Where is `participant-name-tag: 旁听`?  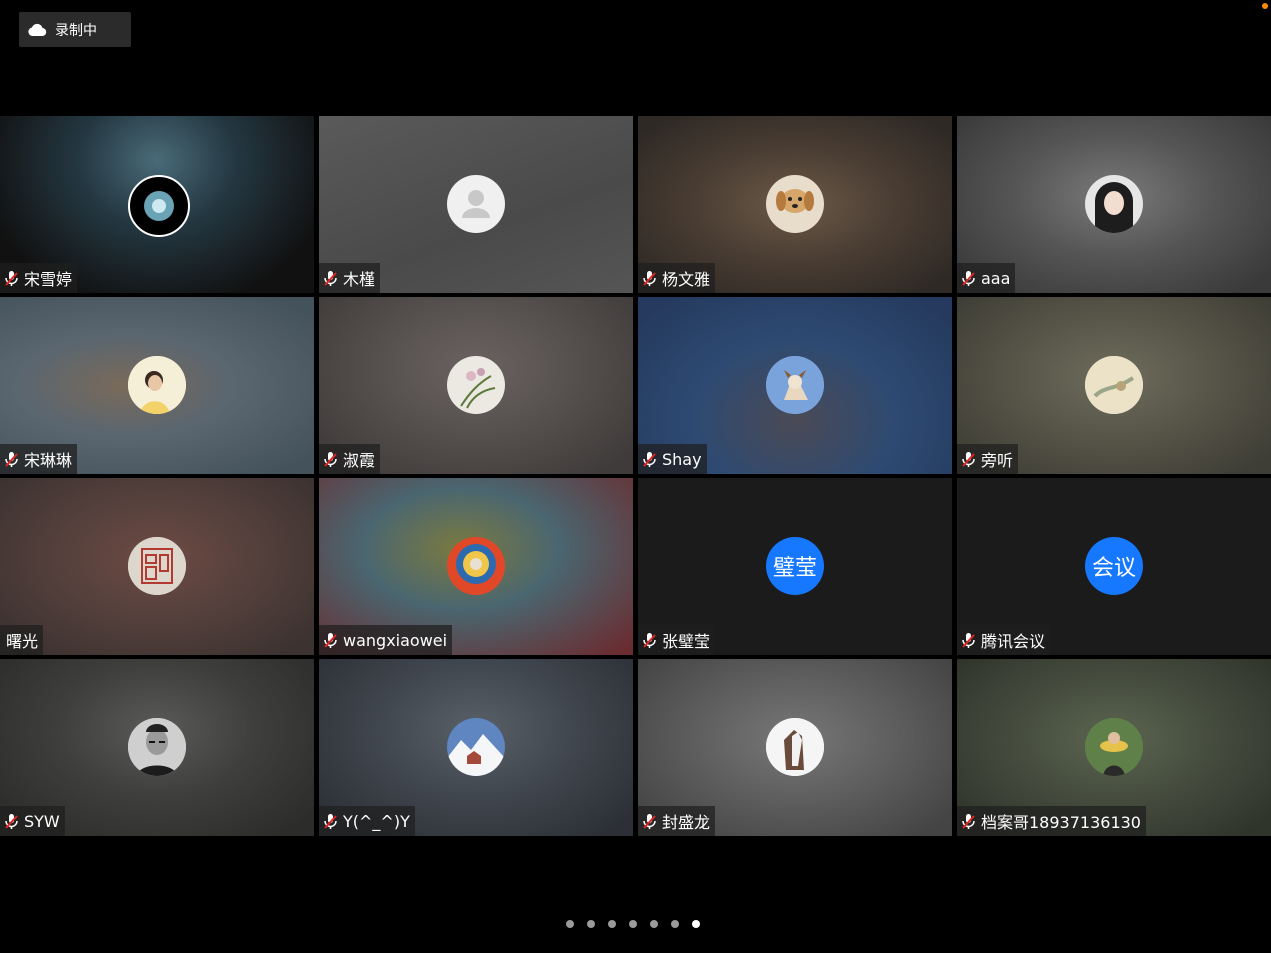 participant-name-tag: 旁听 is located at coordinates (988, 459).